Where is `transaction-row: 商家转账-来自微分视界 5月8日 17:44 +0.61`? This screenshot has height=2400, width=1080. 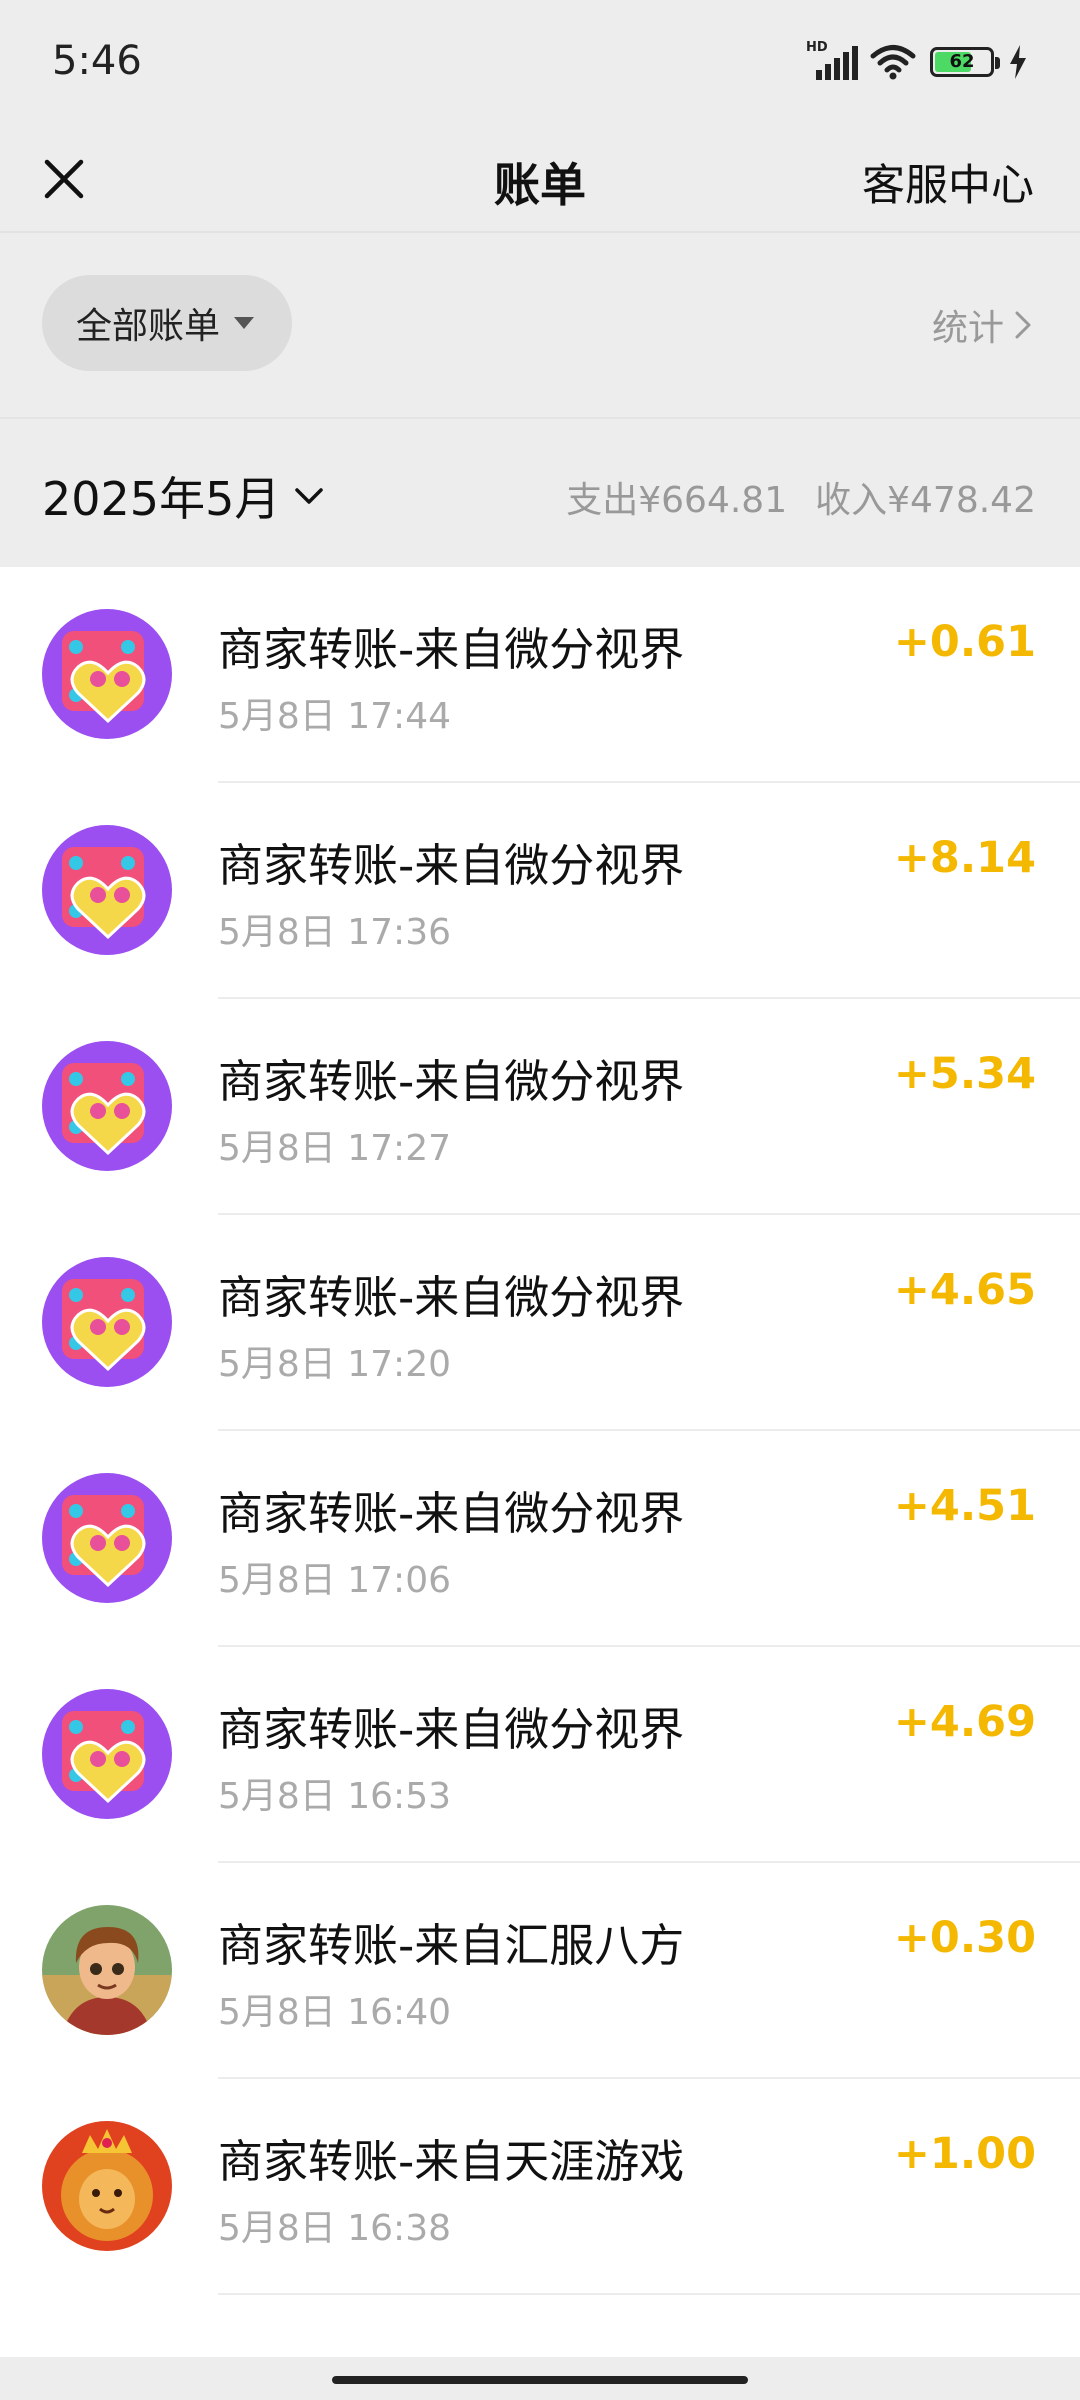 transaction-row: 商家转账-来自微分视界 5月8日 17:44 +0.61 is located at coordinates (540, 675).